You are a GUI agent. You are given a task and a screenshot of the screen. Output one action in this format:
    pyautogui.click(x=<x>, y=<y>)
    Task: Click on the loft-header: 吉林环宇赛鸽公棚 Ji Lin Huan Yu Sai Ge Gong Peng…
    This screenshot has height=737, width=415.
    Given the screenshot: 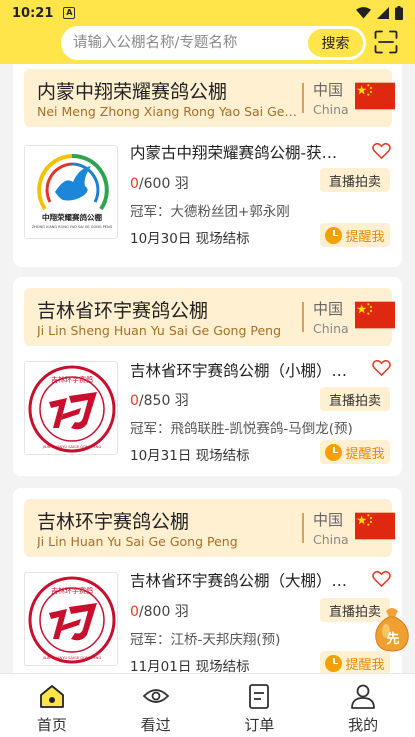 What is the action you would take?
    pyautogui.click(x=209, y=528)
    